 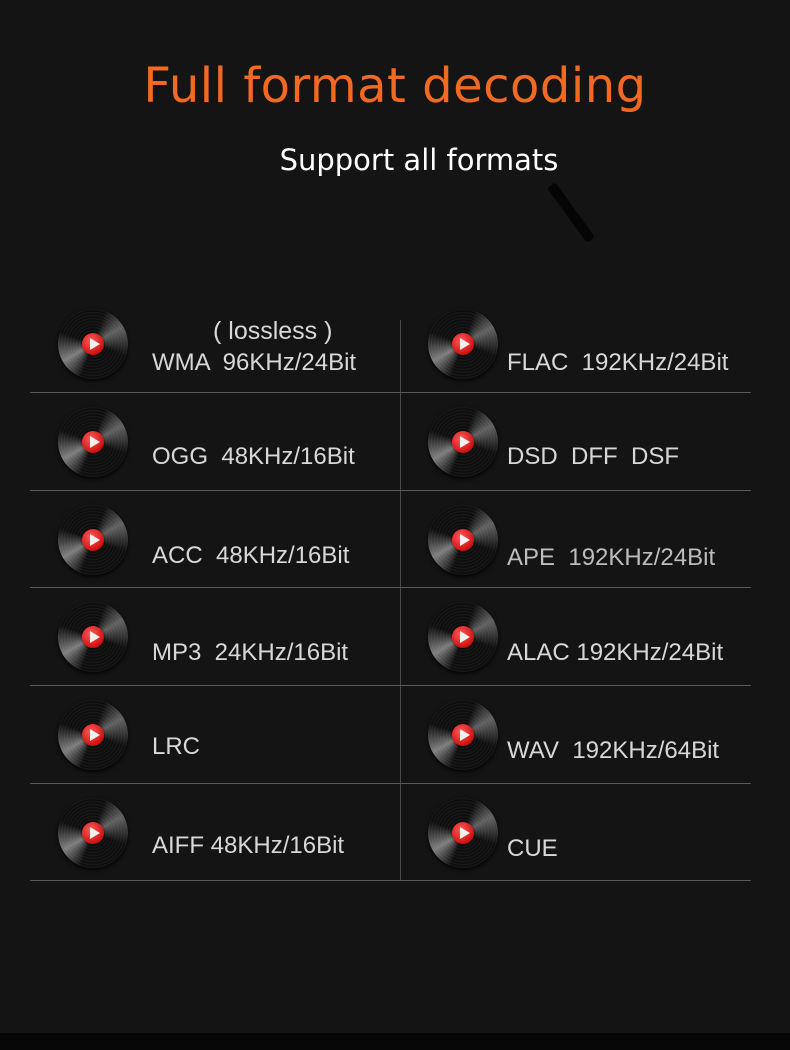 I want to click on decorative-stroke, so click(x=571, y=213).